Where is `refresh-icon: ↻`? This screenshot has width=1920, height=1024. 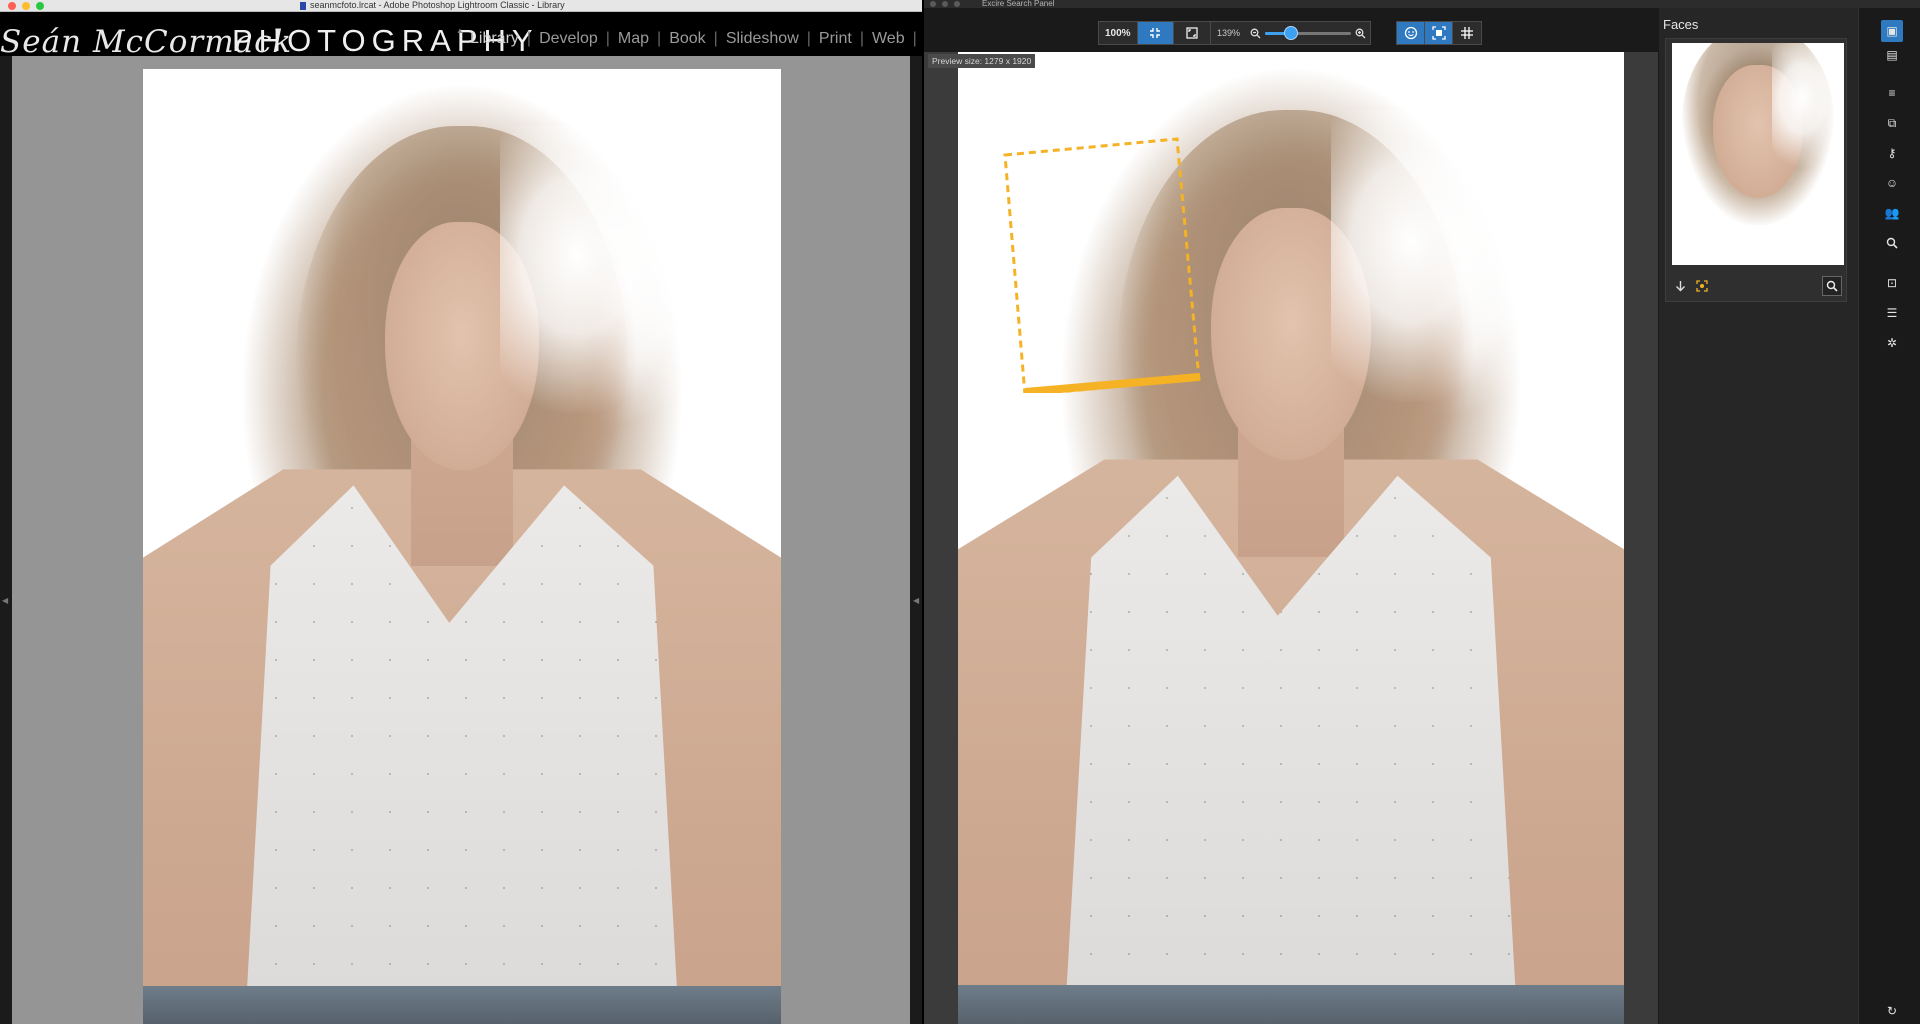
refresh-icon: ↻ is located at coordinates (1892, 1011).